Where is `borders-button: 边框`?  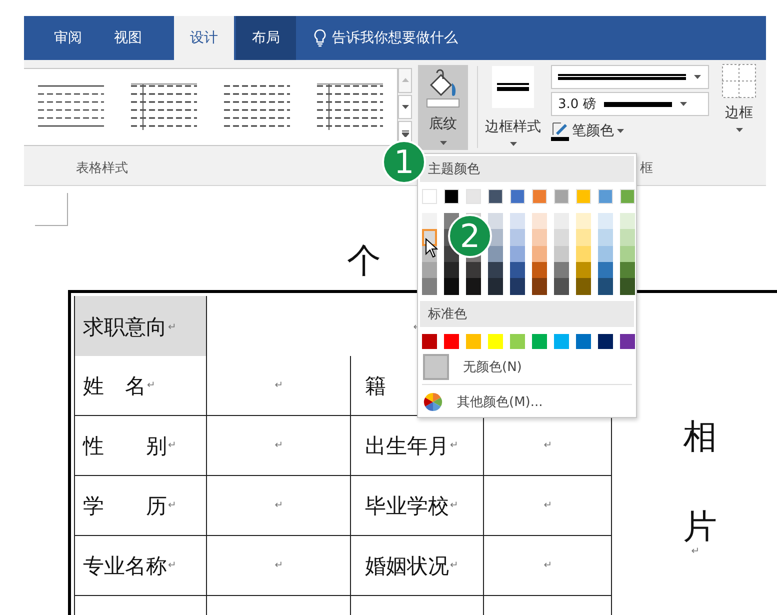 borders-button: 边框 is located at coordinates (739, 98).